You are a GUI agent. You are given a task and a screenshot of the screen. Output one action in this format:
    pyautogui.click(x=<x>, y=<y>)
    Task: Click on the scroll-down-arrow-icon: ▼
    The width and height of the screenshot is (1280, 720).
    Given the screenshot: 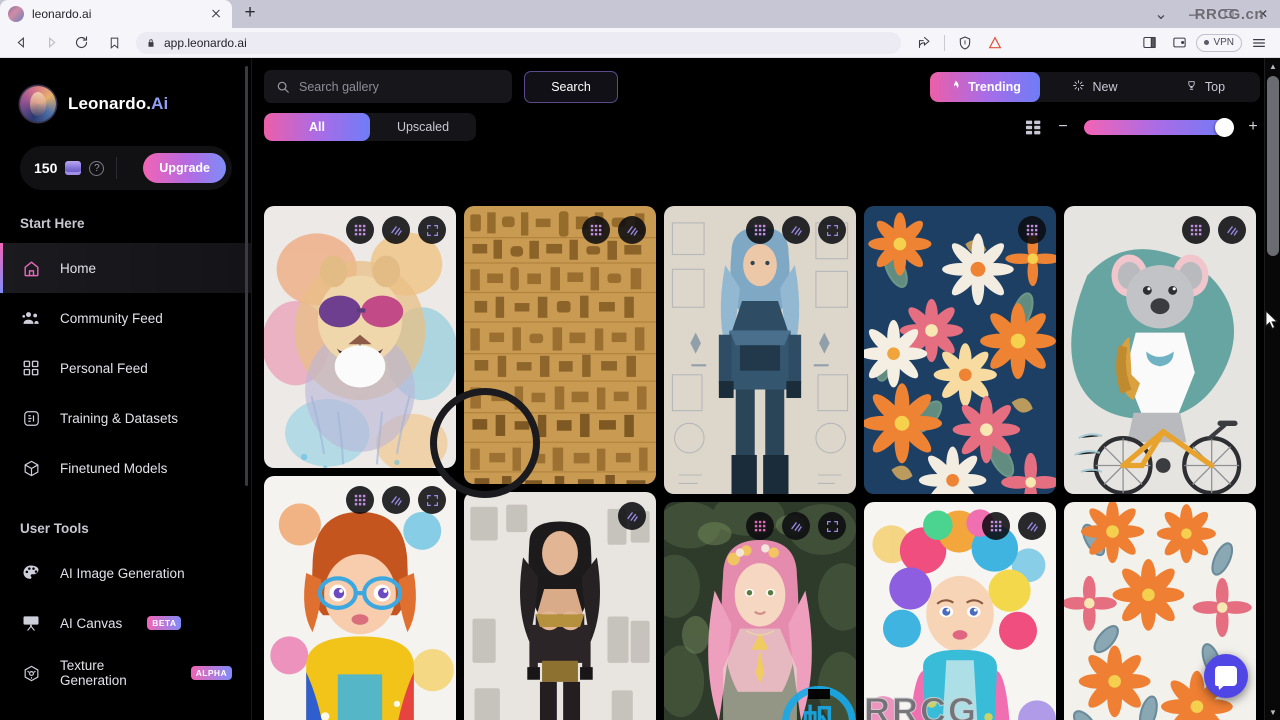 What is the action you would take?
    pyautogui.click(x=1272, y=712)
    